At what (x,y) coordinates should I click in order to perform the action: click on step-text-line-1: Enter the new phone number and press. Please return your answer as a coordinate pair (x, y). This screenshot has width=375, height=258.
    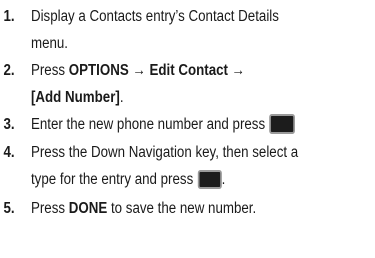
    Looking at the image, I should click on (163, 125).